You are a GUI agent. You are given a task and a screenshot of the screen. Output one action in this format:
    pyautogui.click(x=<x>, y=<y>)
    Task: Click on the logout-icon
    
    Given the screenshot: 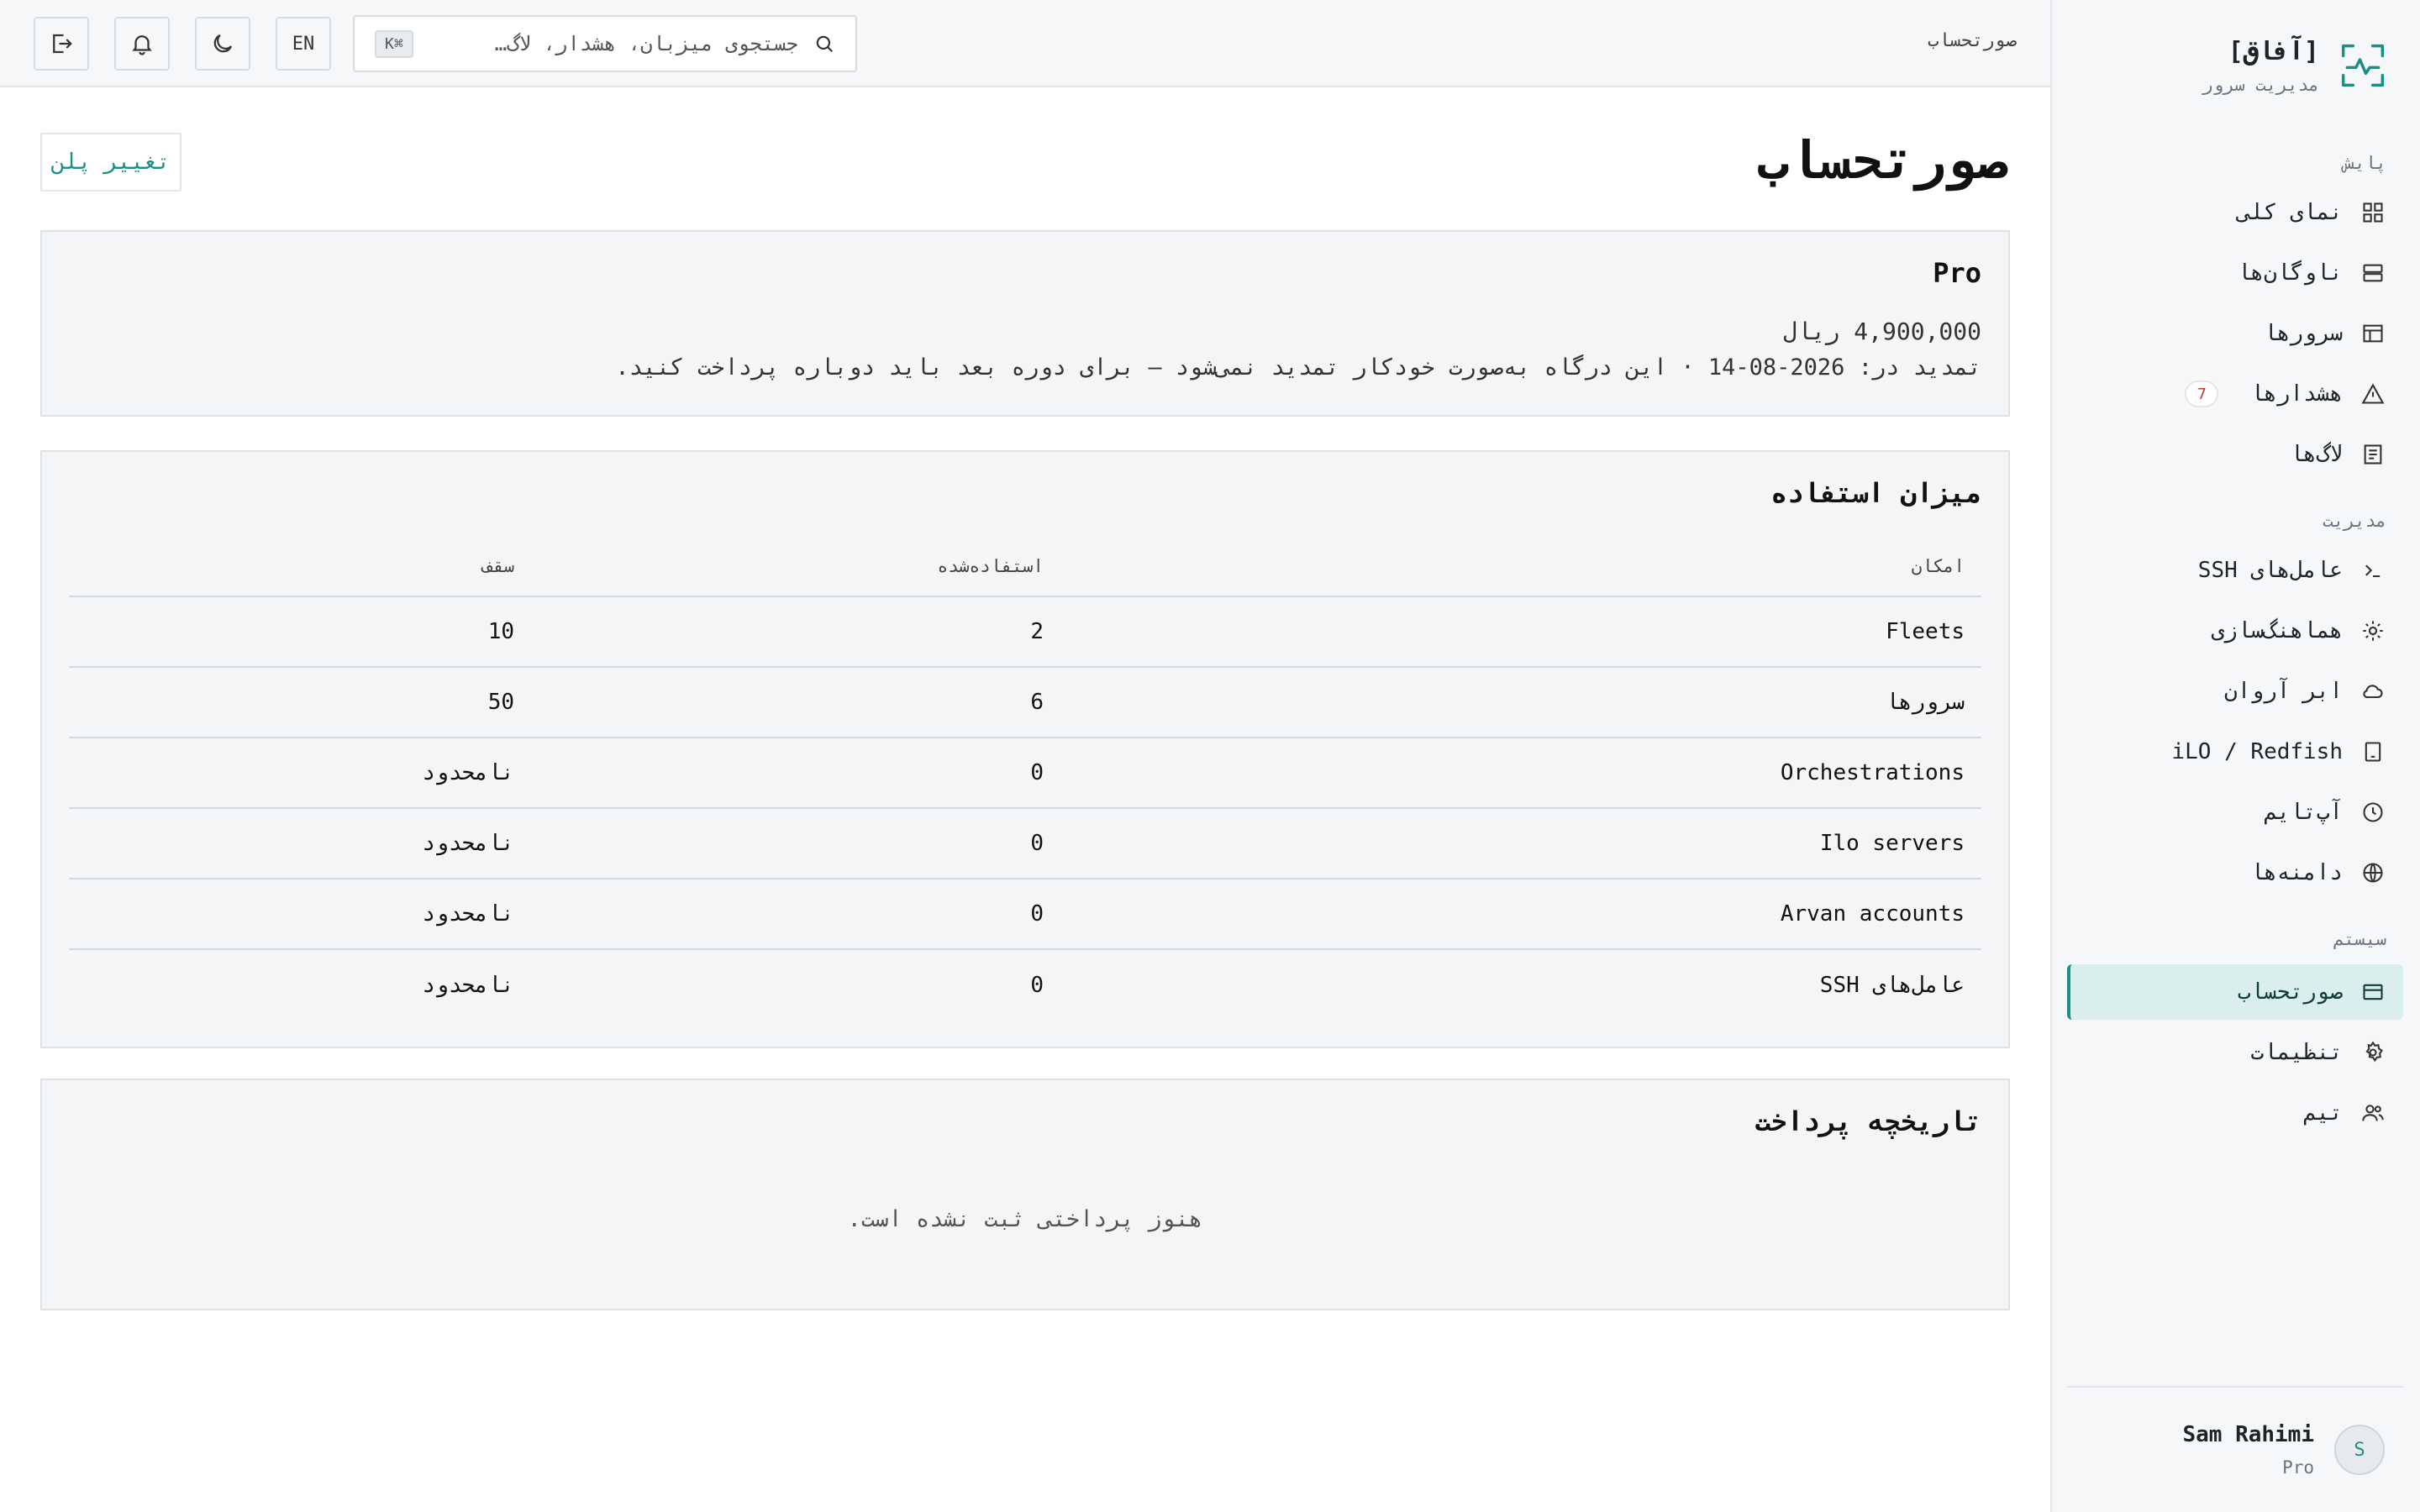 What is the action you would take?
    pyautogui.click(x=62, y=44)
    